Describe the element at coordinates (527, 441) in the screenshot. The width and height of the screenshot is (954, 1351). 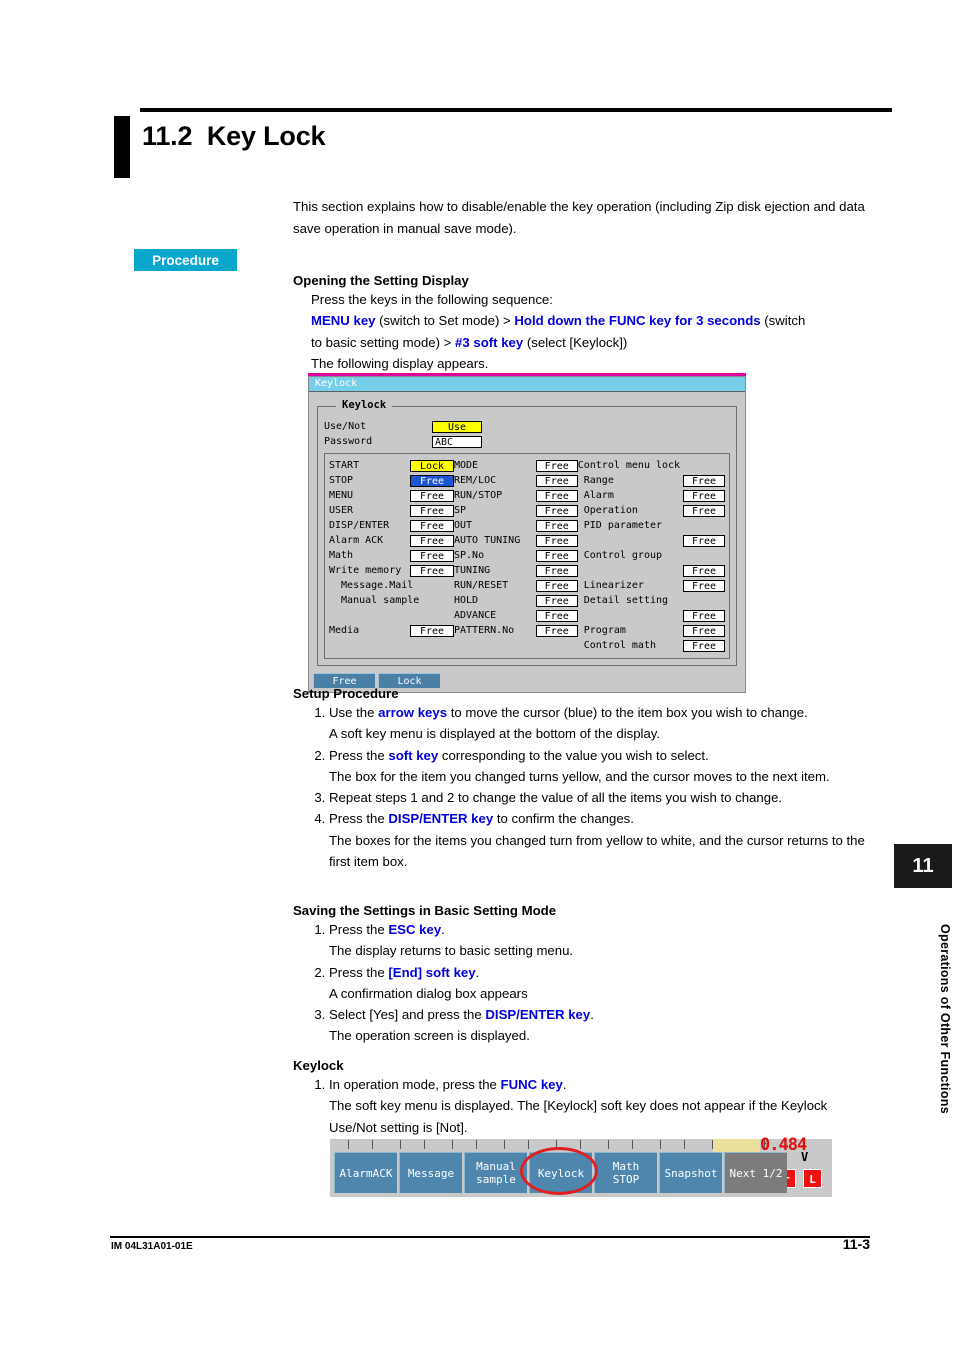
I see `password-row: Password ABC` at that location.